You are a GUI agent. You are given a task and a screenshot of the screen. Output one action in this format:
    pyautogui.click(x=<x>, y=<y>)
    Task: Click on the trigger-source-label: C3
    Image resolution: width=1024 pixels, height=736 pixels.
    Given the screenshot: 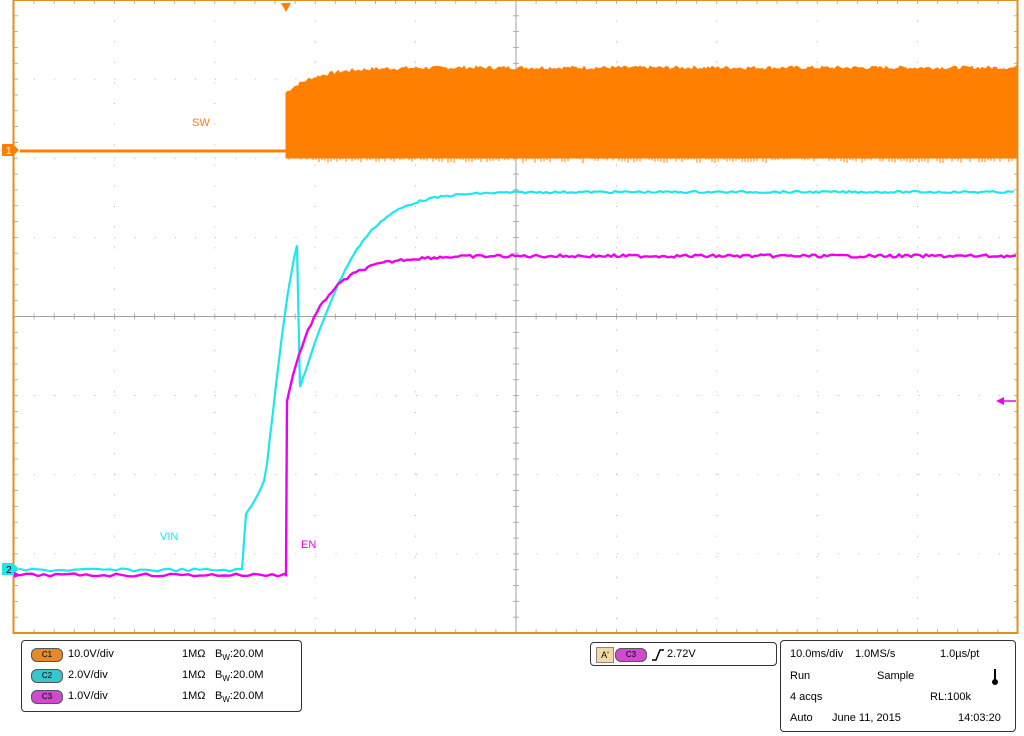 What is the action you would take?
    pyautogui.click(x=631, y=654)
    